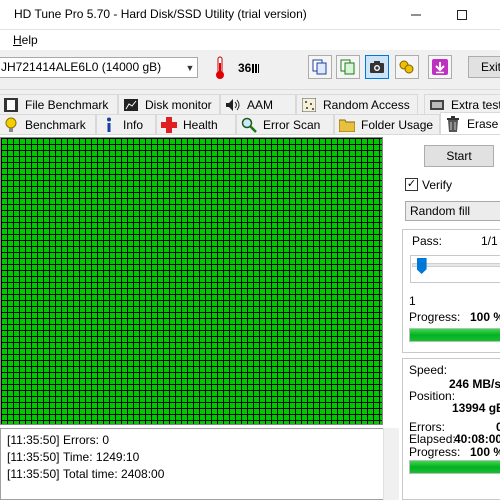 This screenshot has height=500, width=500. I want to click on total-progress-label: Progress:, so click(435, 452).